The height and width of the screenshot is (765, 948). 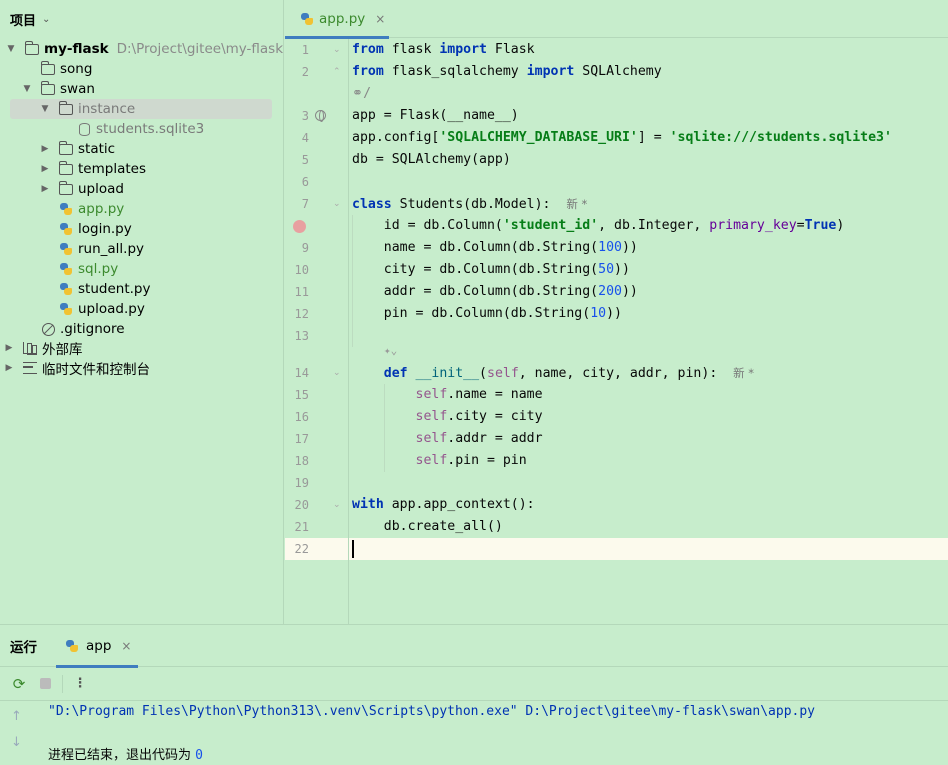 I want to click on line-number: 18, so click(x=301, y=461).